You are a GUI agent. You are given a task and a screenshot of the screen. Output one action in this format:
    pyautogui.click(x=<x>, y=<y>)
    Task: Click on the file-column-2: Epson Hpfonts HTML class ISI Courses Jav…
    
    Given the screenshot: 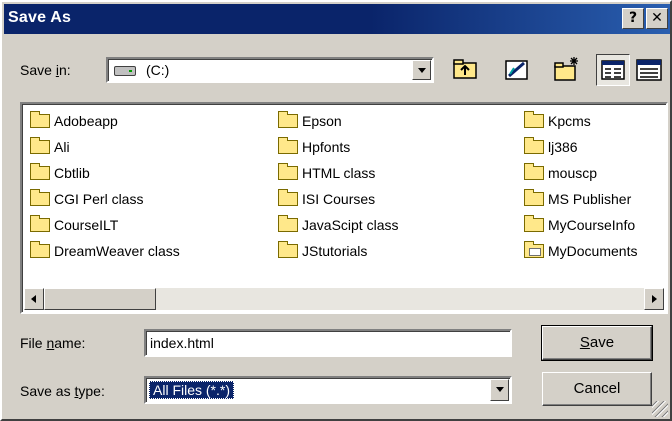 What is the action you would take?
    pyautogui.click(x=337, y=188)
    